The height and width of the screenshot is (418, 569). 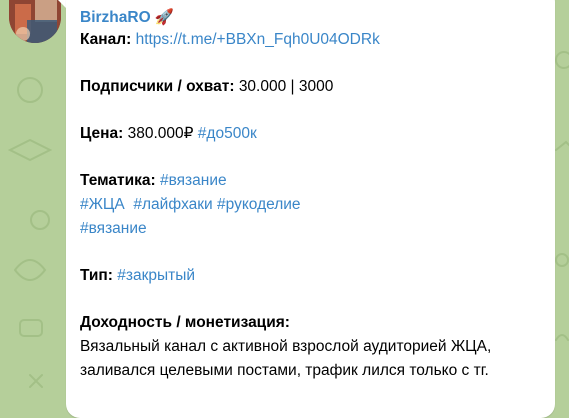 What do you see at coordinates (102, 133) in the screenshot?
I see `price-label: Цена:` at bounding box center [102, 133].